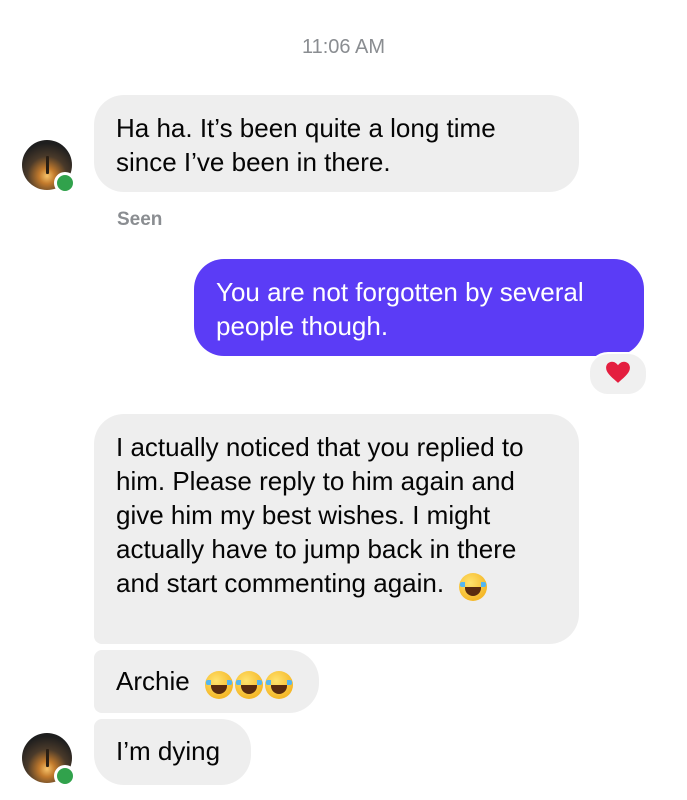 The image size is (687, 800). I want to click on message-text: I’m dying, so click(168, 751).